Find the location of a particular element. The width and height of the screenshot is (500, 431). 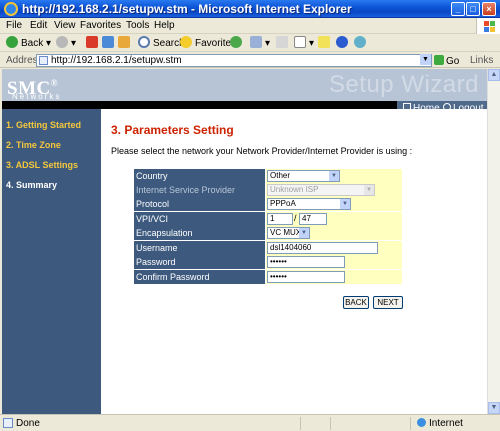

isp-value: Unknown ISP is located at coordinates (294, 189).